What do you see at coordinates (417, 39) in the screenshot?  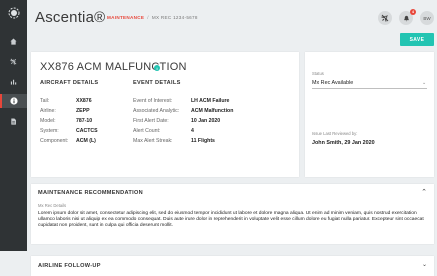 I see `save-button: SAVE` at bounding box center [417, 39].